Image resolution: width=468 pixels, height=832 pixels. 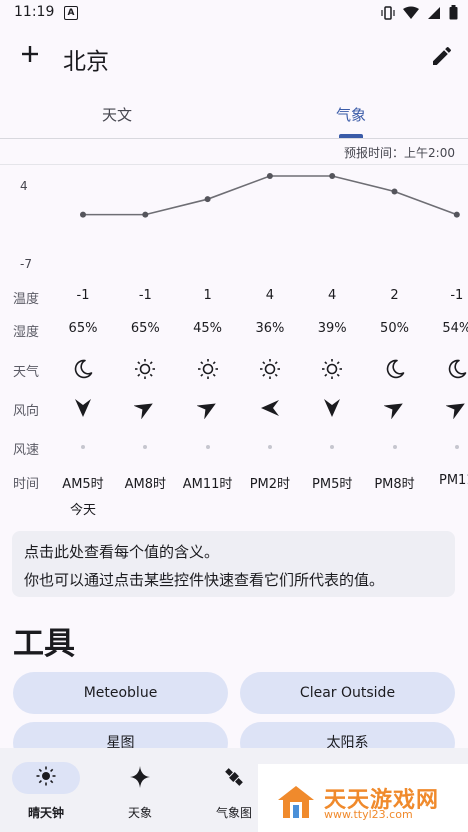 I want to click on status-bar: 11:19 A, so click(x=234, y=13).